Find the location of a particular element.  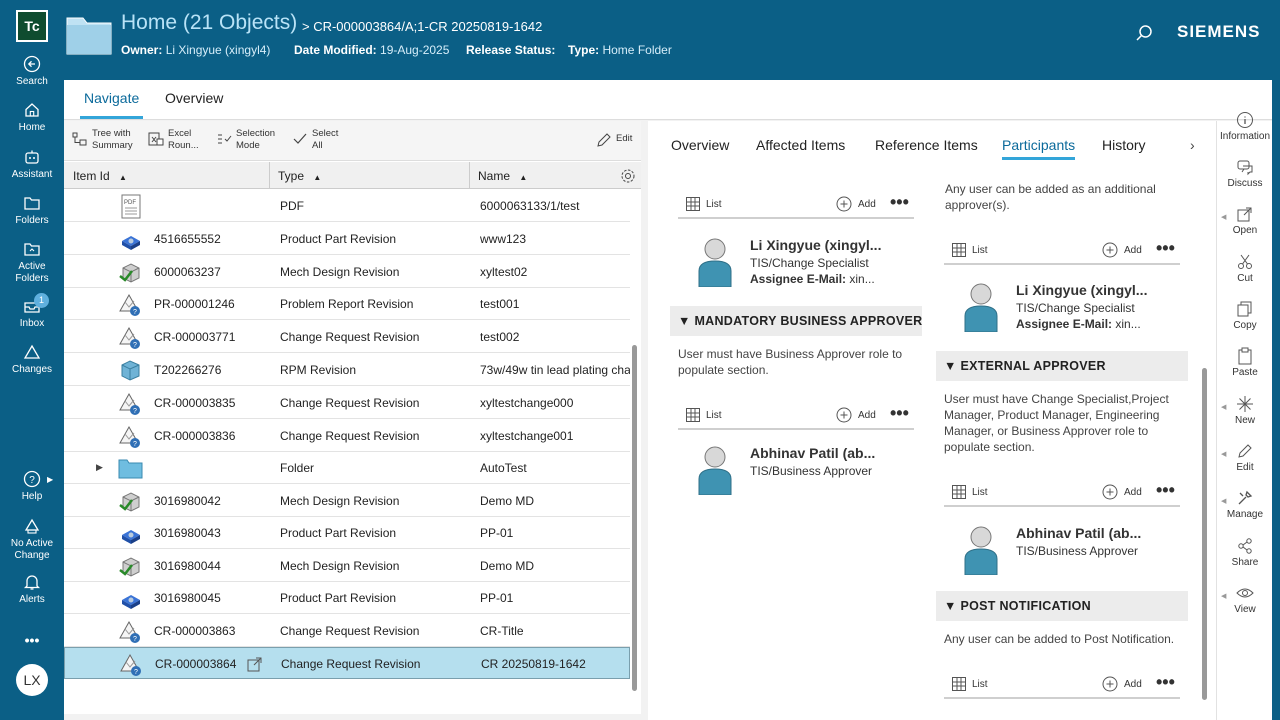

tree-label-1: Tree with is located at coordinates (111, 133).